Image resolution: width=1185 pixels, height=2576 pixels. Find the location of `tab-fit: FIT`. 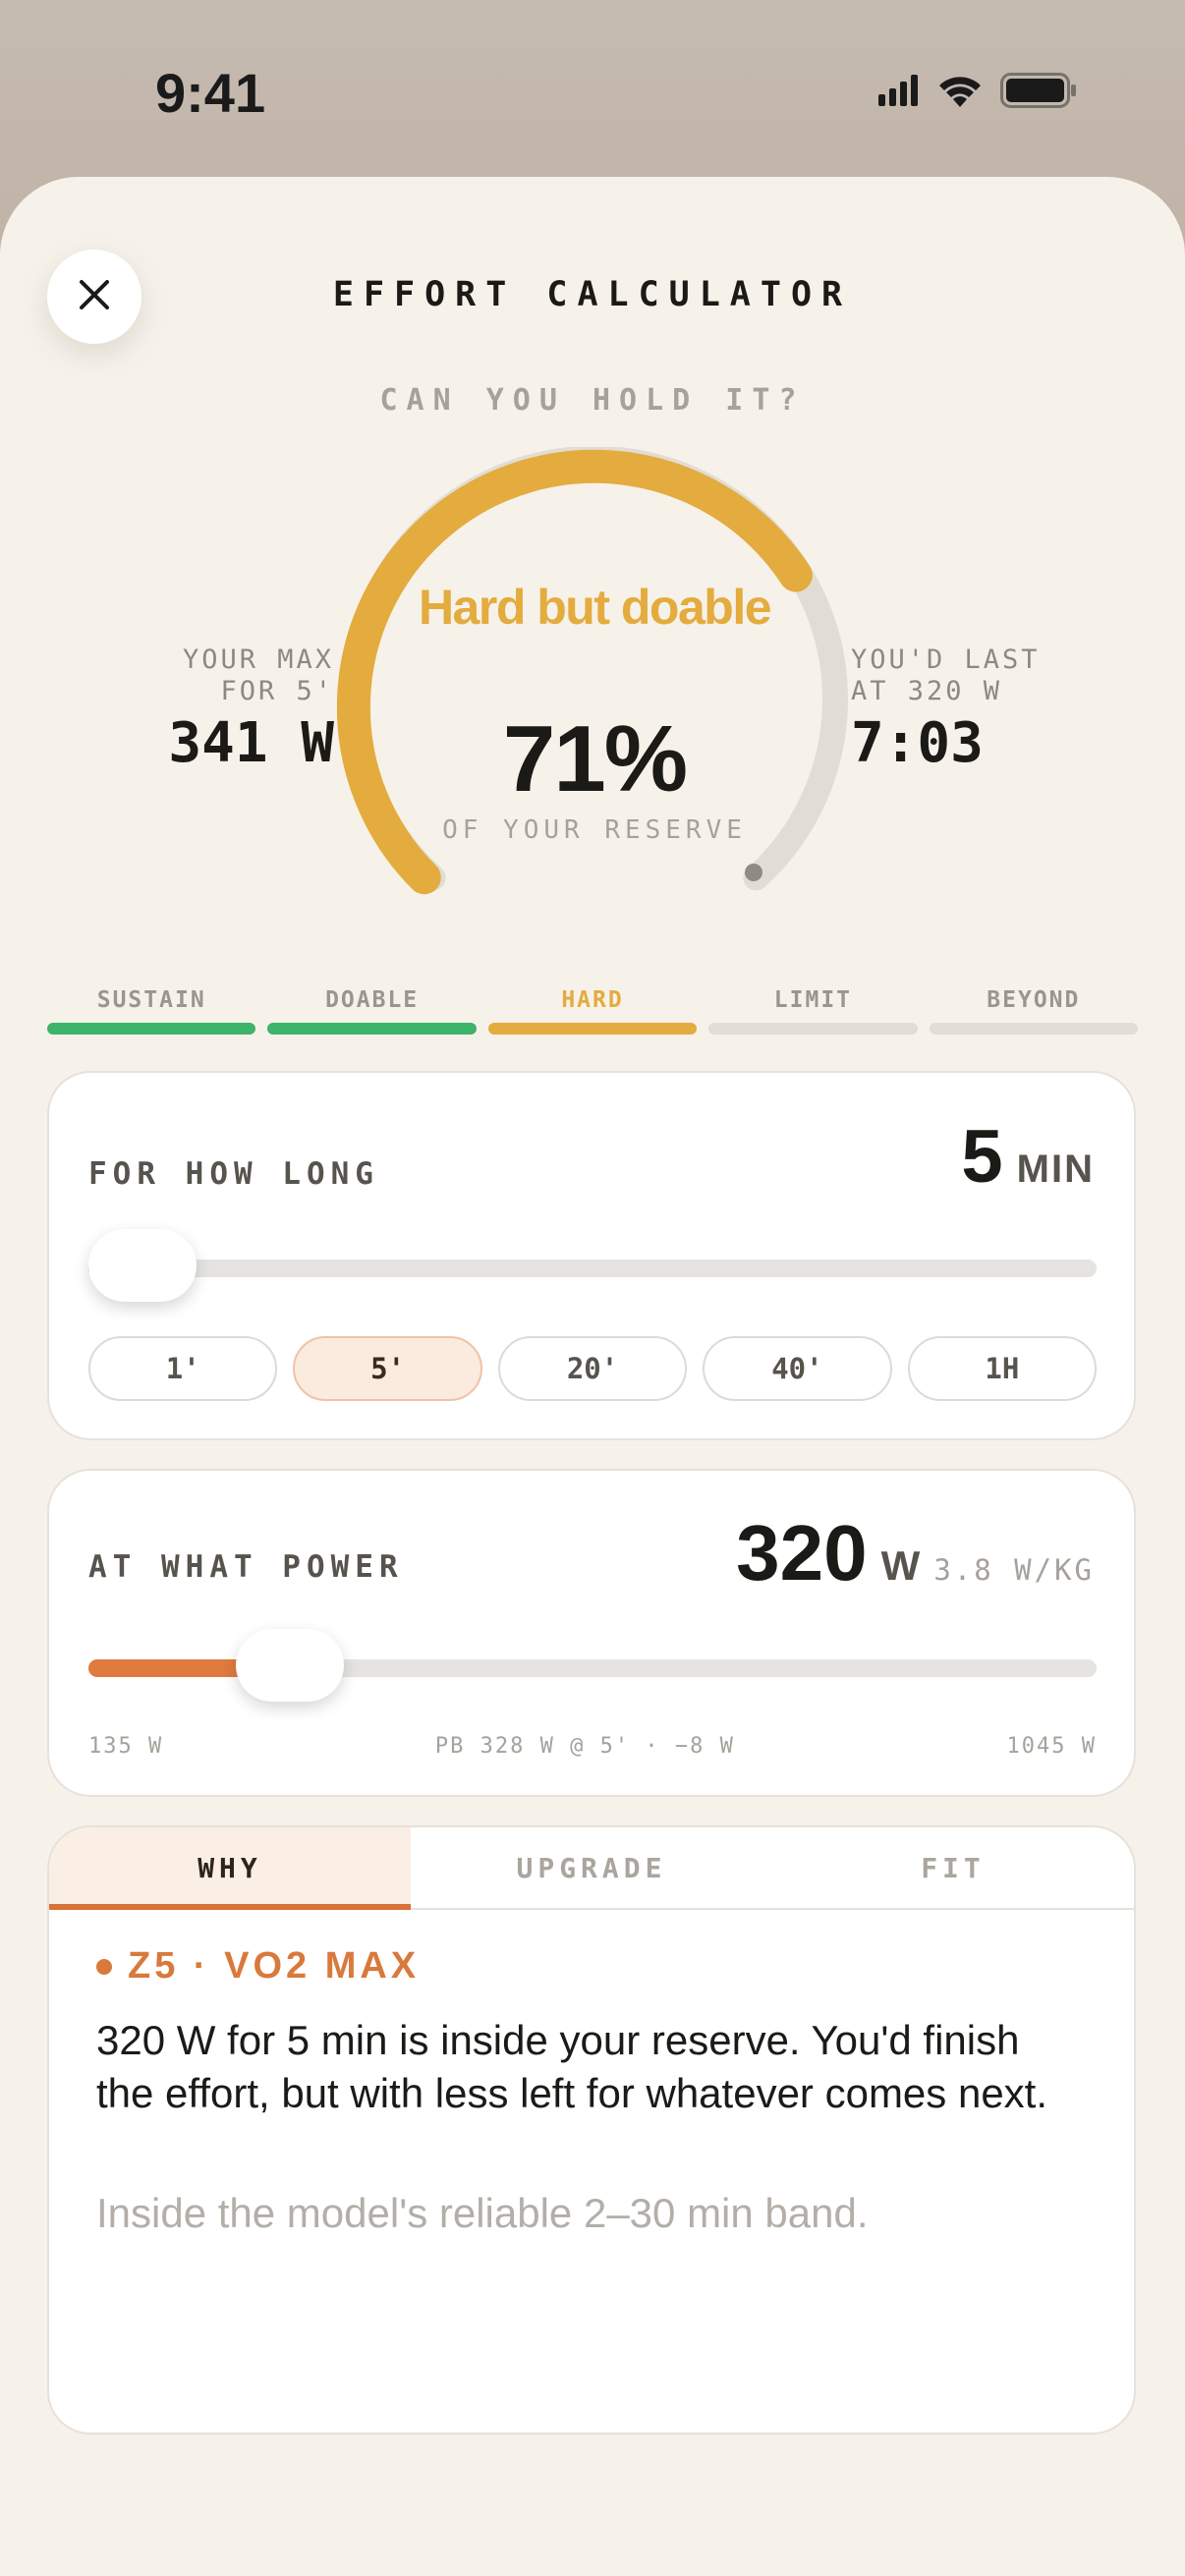

tab-fit: FIT is located at coordinates (953, 1867).